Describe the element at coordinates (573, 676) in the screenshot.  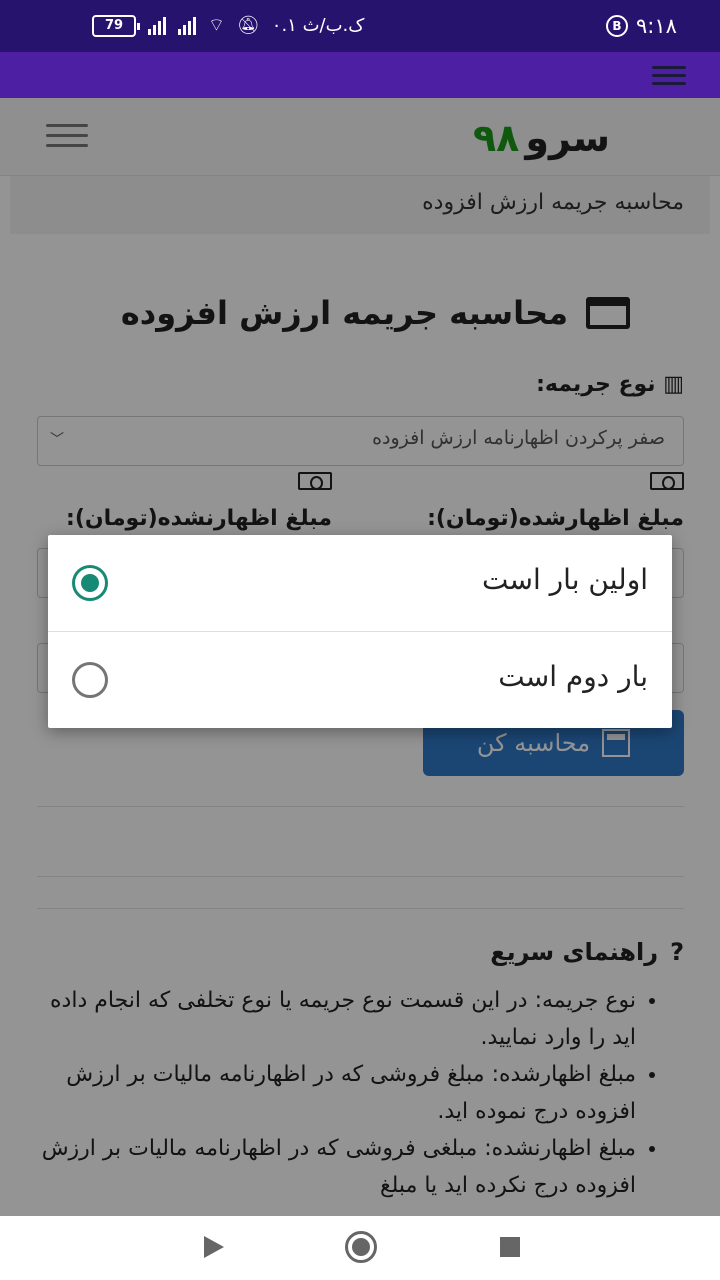
I see `option-label: بار دوم است` at that location.